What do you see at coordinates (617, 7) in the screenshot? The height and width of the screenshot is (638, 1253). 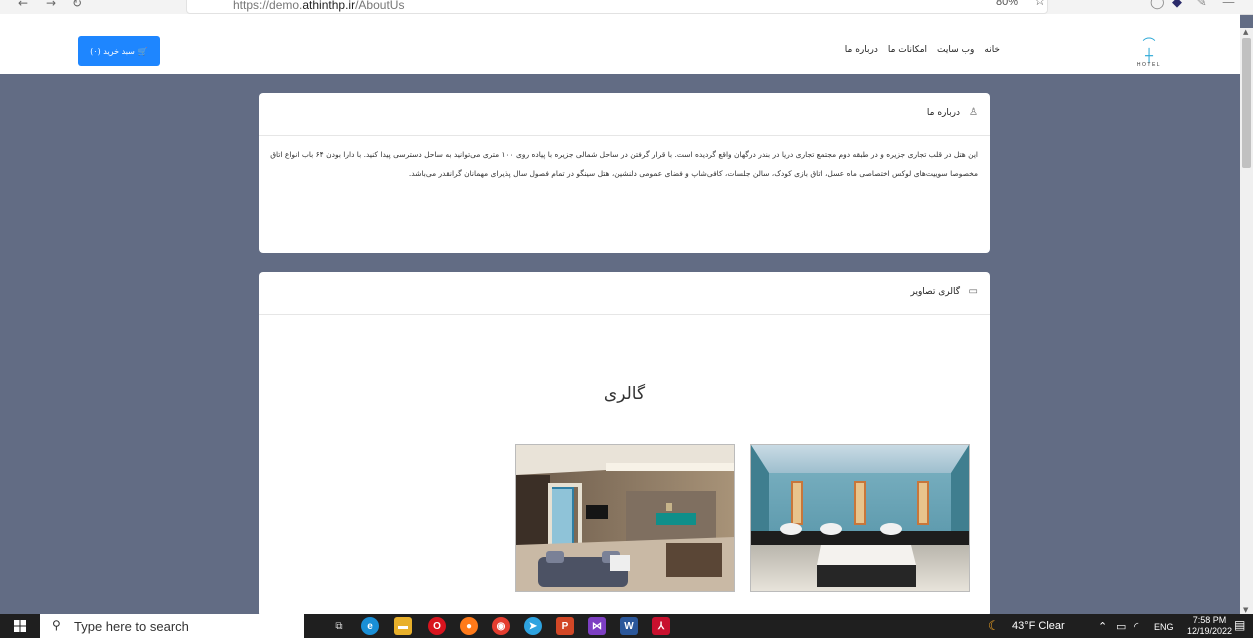 I see `address-bar: https://demo.athinthp.ir/AboutUs` at bounding box center [617, 7].